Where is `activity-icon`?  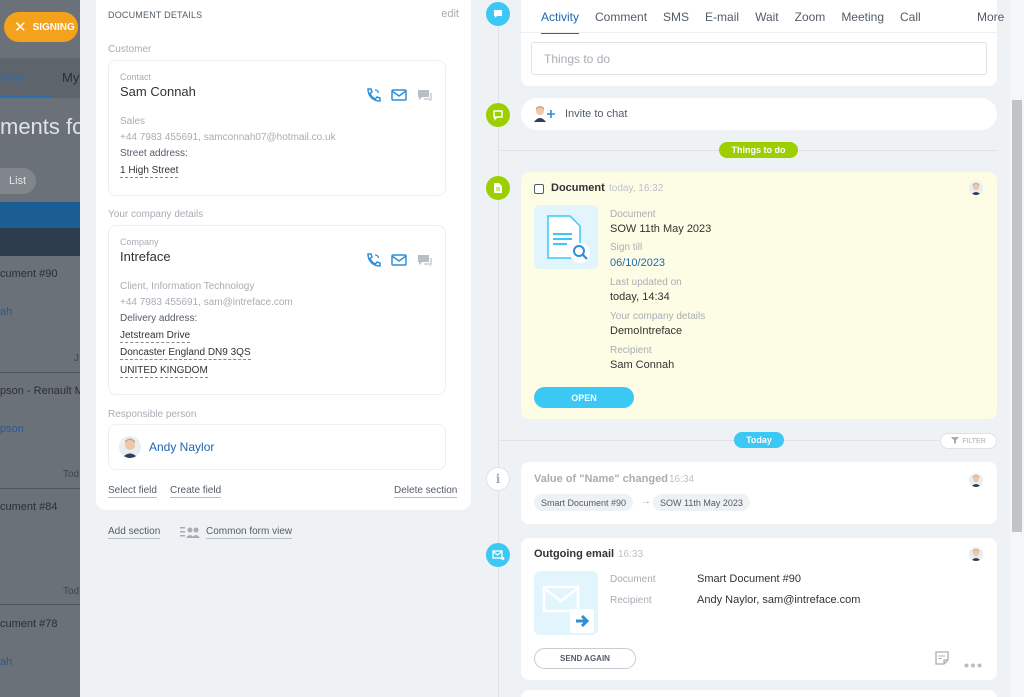 activity-icon is located at coordinates (498, 14).